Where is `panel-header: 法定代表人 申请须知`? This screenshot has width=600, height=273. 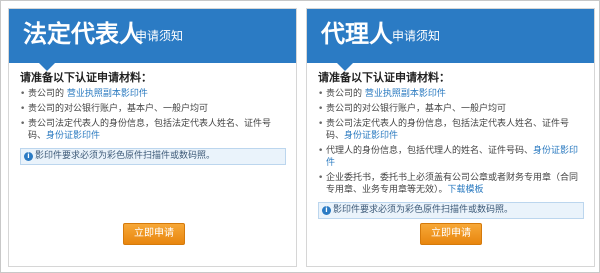
panel-header: 法定代表人 申请须知 is located at coordinates (152, 40).